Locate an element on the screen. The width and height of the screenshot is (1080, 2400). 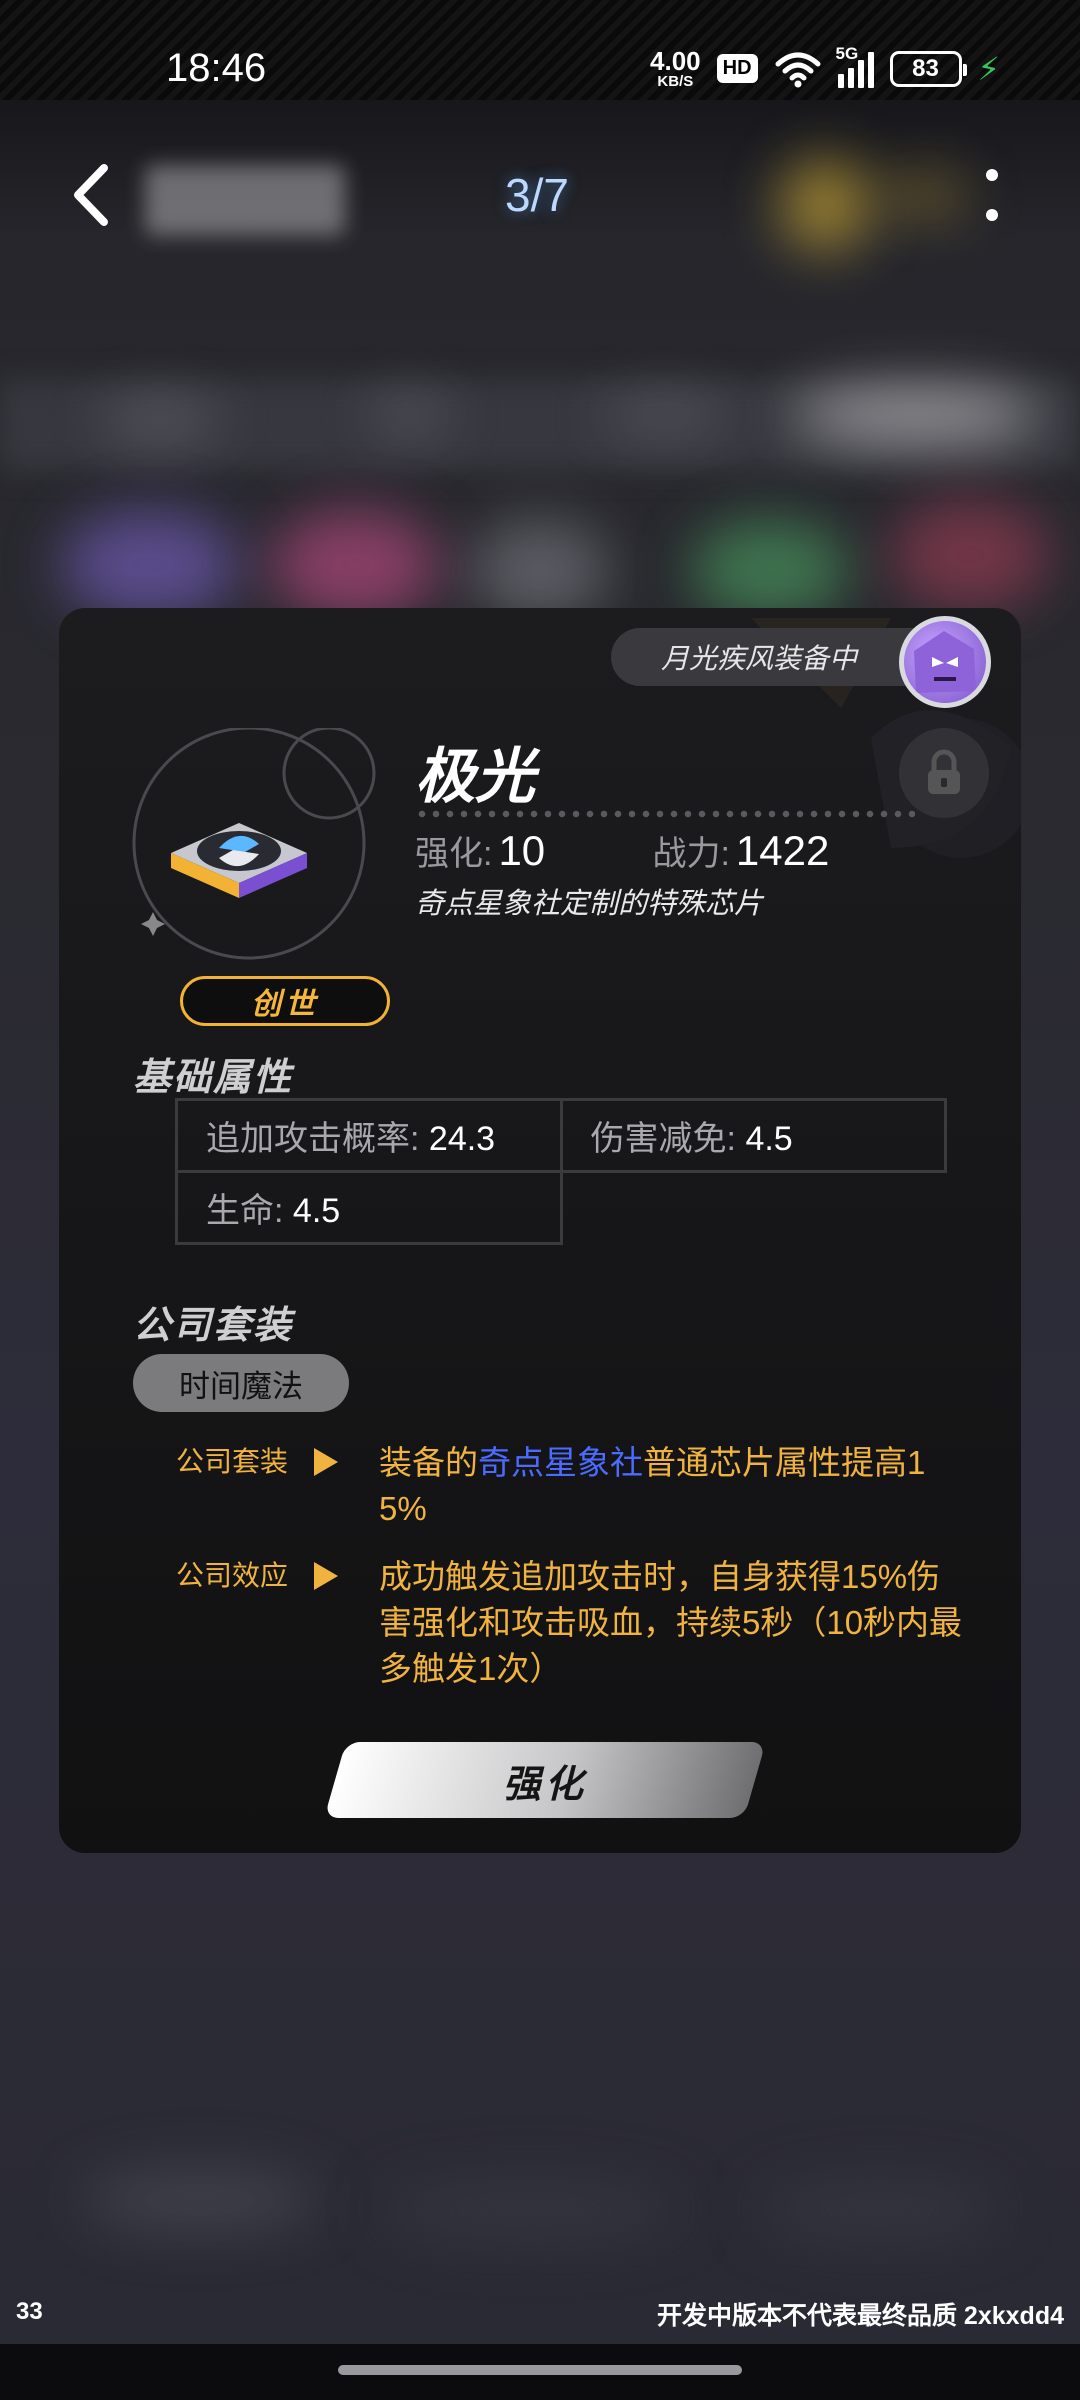
battery-icon: 83 is located at coordinates (928, 68).